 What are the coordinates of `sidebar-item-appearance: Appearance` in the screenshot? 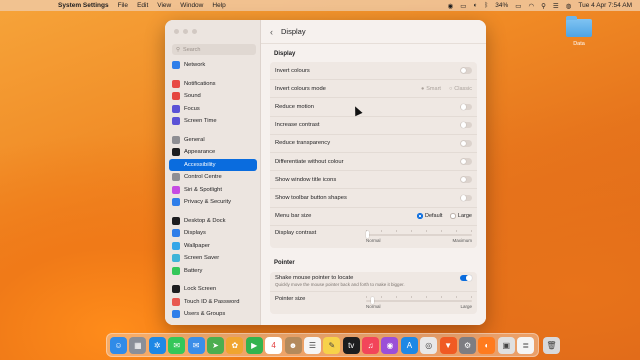 It's located at (213, 152).